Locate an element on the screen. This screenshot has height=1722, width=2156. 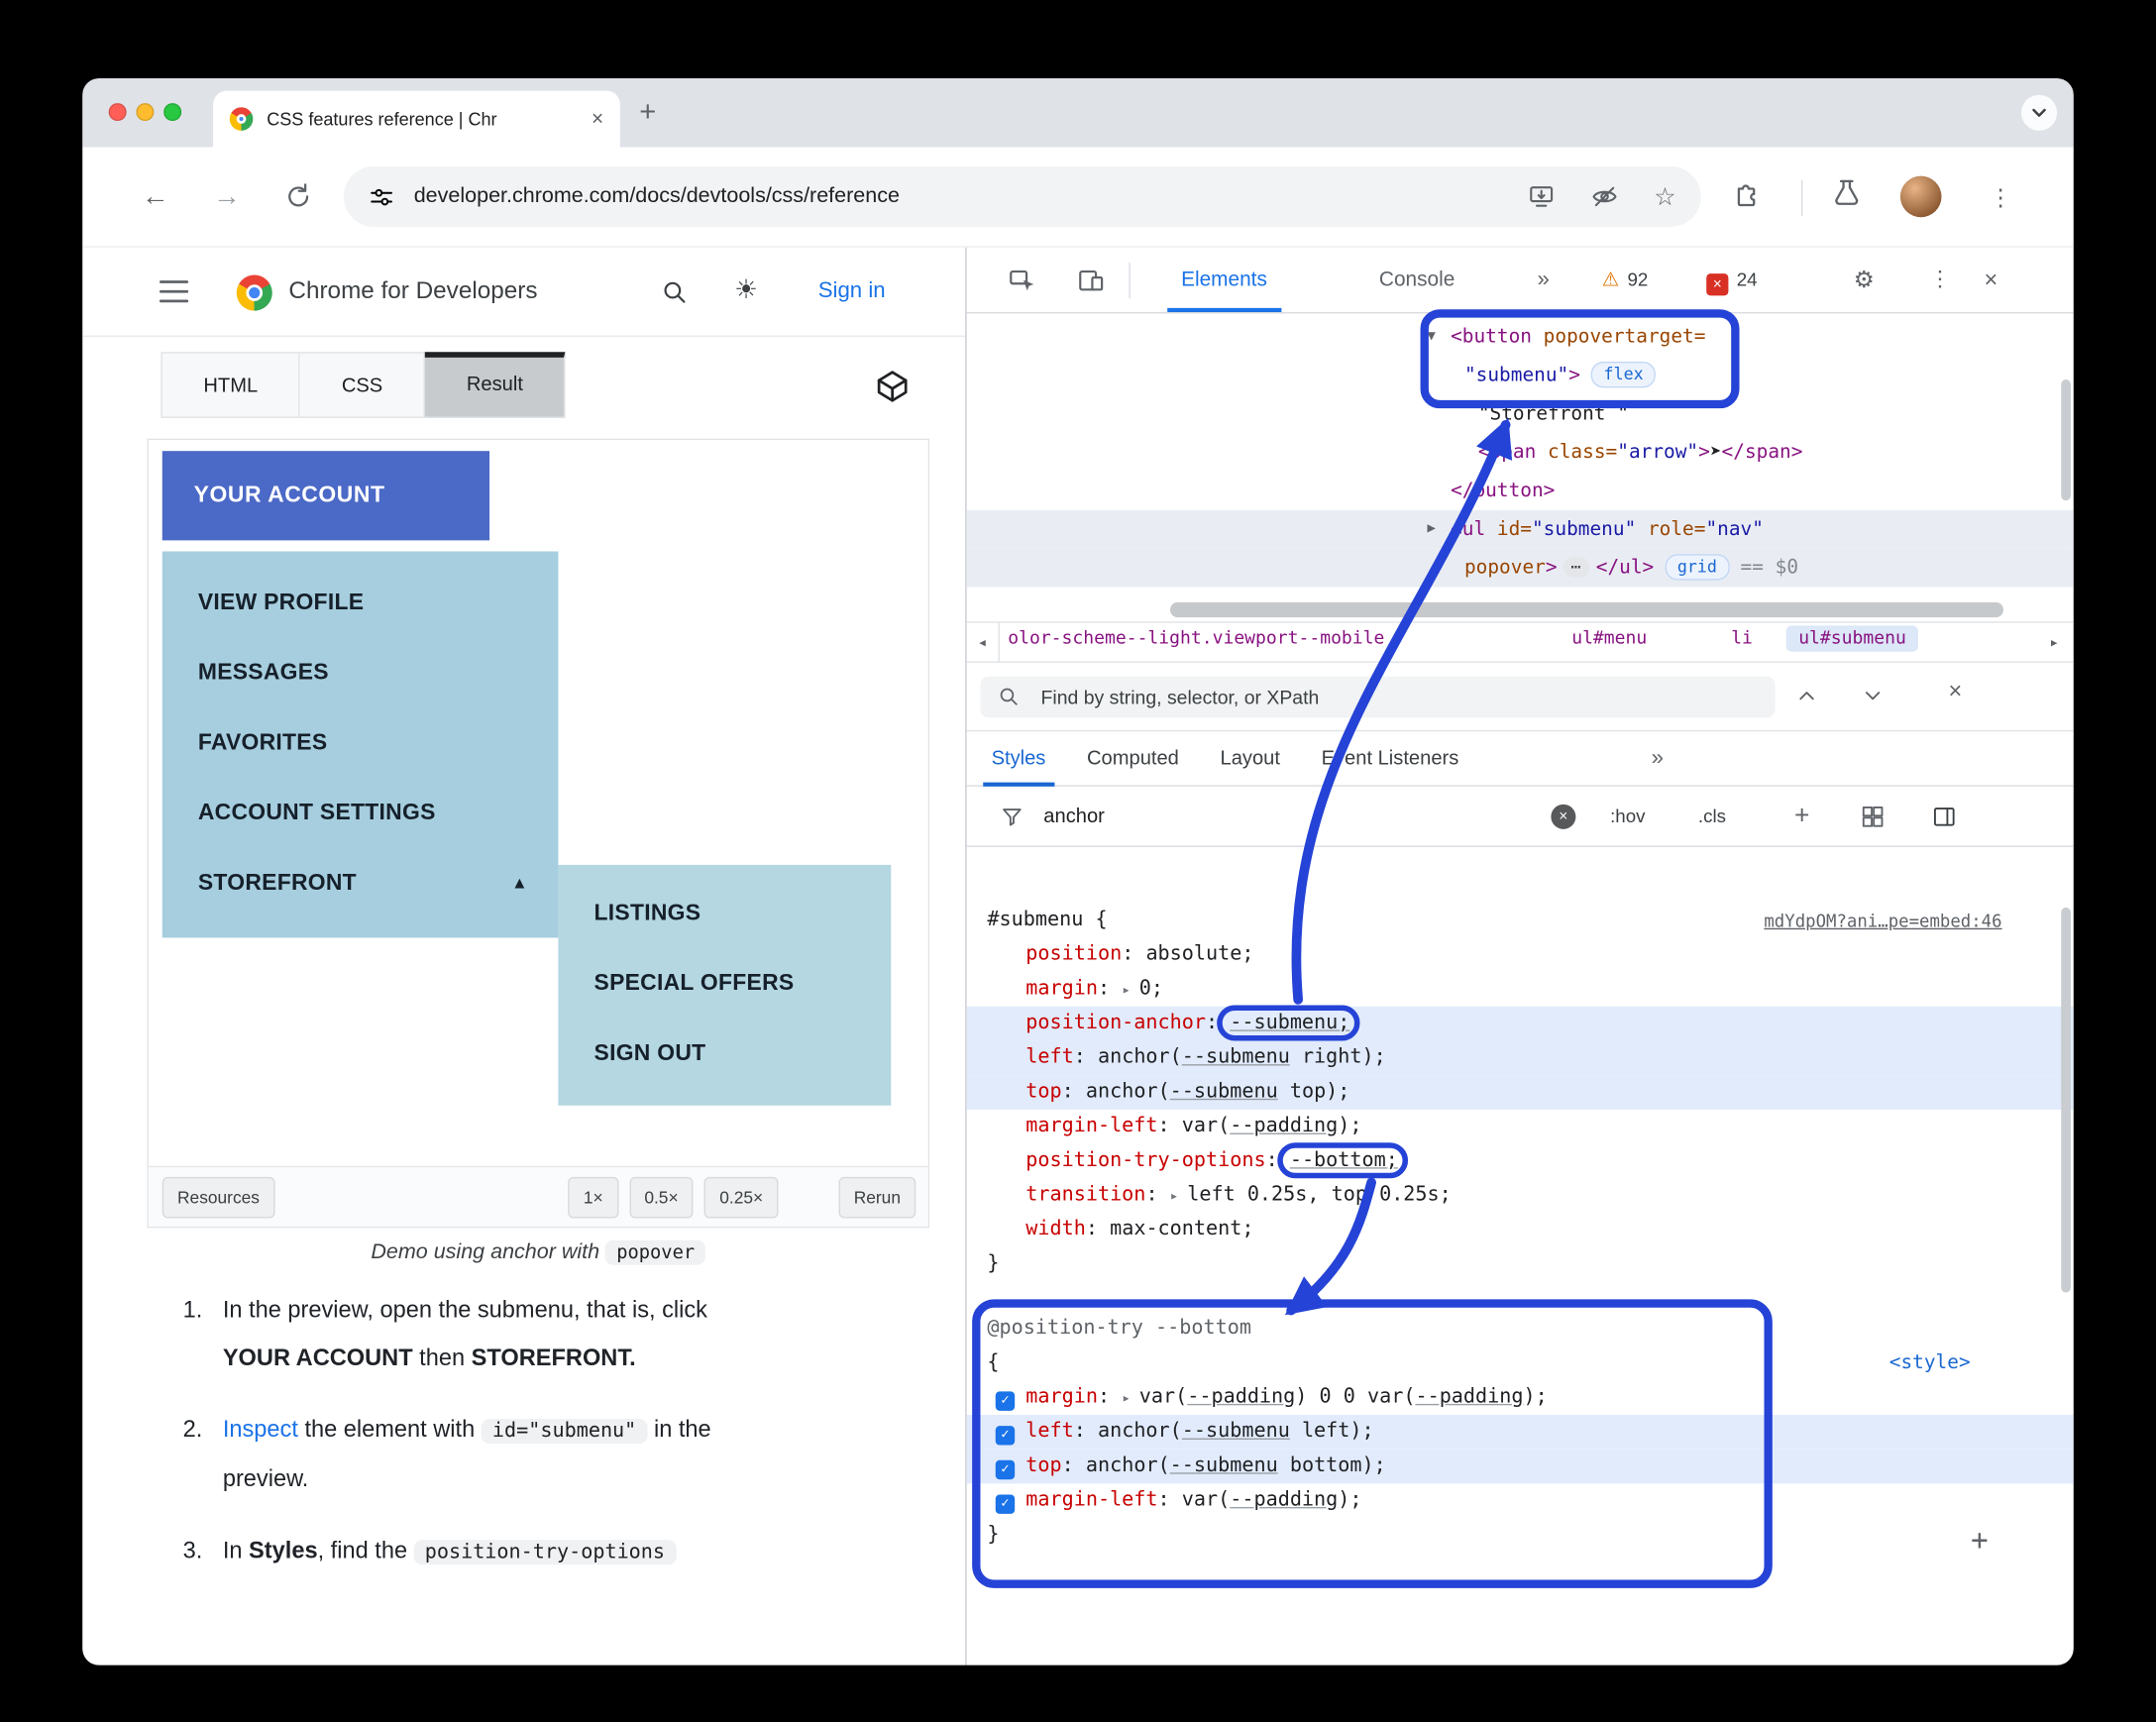
find-next-chevron-down-icon is located at coordinates (1874, 699).